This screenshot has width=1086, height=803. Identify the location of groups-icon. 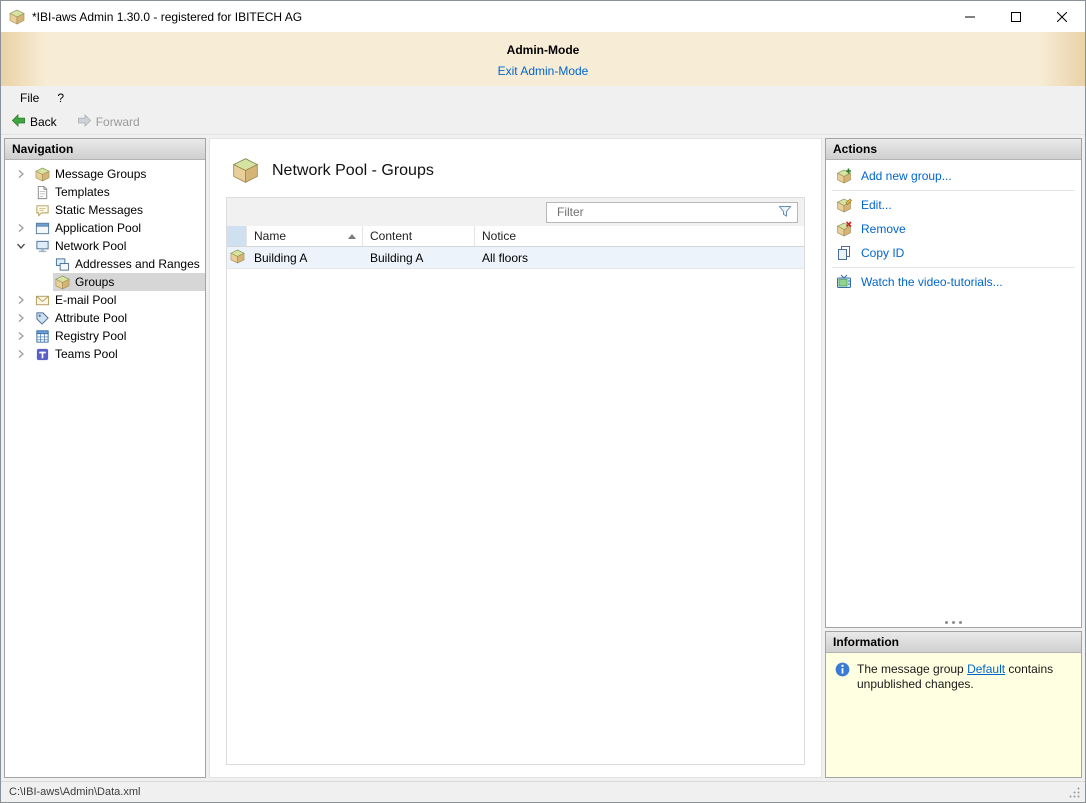
(62, 282).